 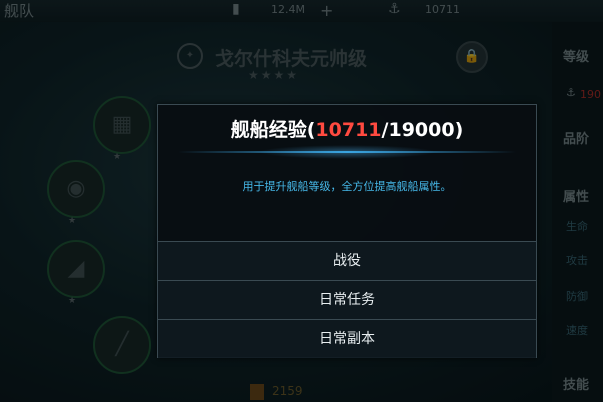 What do you see at coordinates (421, 130) in the screenshot?
I see `max-exp: 19000` at bounding box center [421, 130].